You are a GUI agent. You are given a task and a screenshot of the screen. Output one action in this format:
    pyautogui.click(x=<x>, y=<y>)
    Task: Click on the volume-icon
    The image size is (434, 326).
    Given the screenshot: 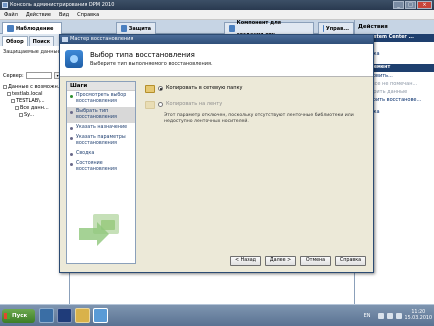 What is the action you would take?
    pyautogui.click(x=398, y=316)
    